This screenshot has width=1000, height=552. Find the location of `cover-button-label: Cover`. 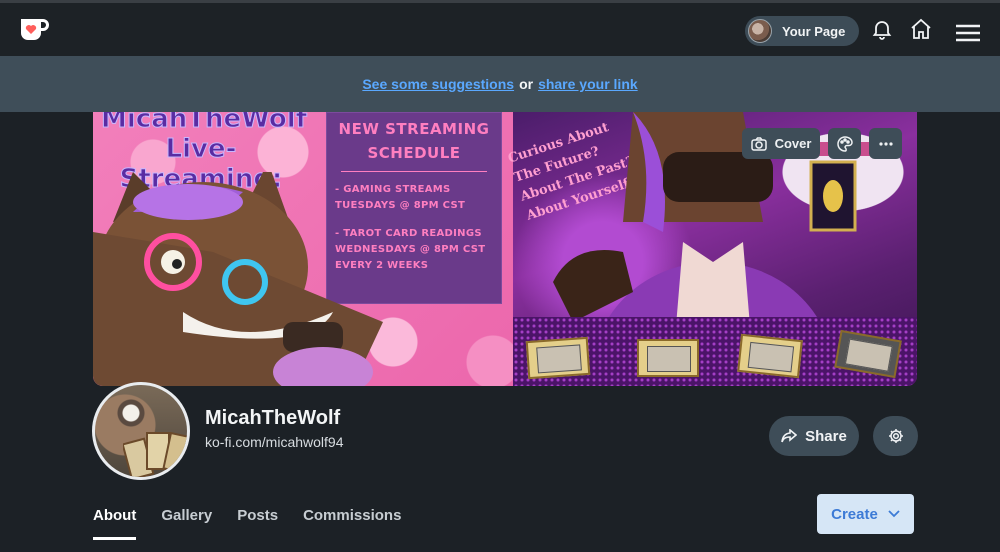

cover-button-label: Cover is located at coordinates (793, 143).